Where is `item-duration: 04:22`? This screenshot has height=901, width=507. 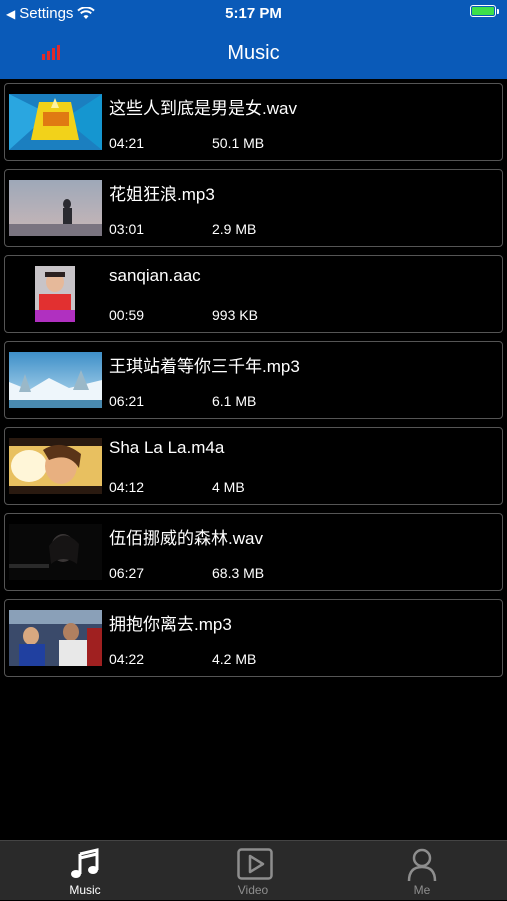
item-duration: 04:22 is located at coordinates (127, 659).